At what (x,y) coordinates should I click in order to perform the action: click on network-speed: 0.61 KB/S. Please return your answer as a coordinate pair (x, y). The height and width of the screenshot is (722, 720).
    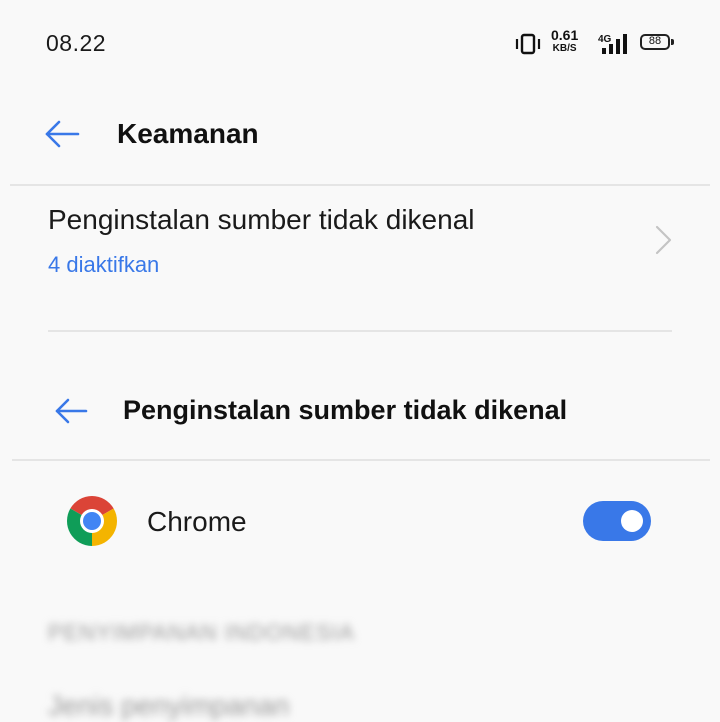
    Looking at the image, I should click on (565, 41).